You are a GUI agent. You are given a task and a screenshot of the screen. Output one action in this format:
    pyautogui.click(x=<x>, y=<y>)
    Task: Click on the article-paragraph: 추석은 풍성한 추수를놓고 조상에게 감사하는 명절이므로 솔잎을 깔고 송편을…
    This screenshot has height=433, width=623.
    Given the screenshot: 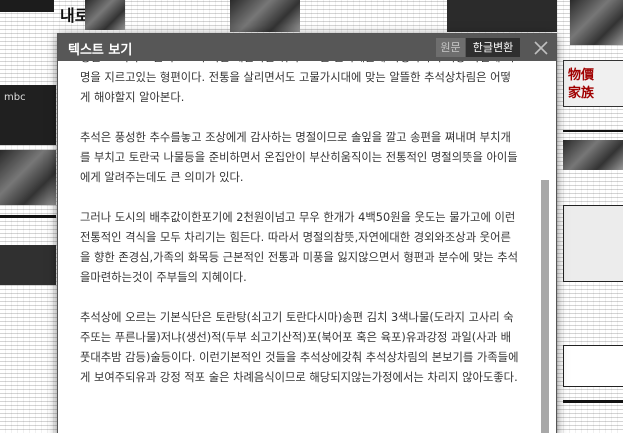 What is the action you would take?
    pyautogui.click(x=299, y=157)
    